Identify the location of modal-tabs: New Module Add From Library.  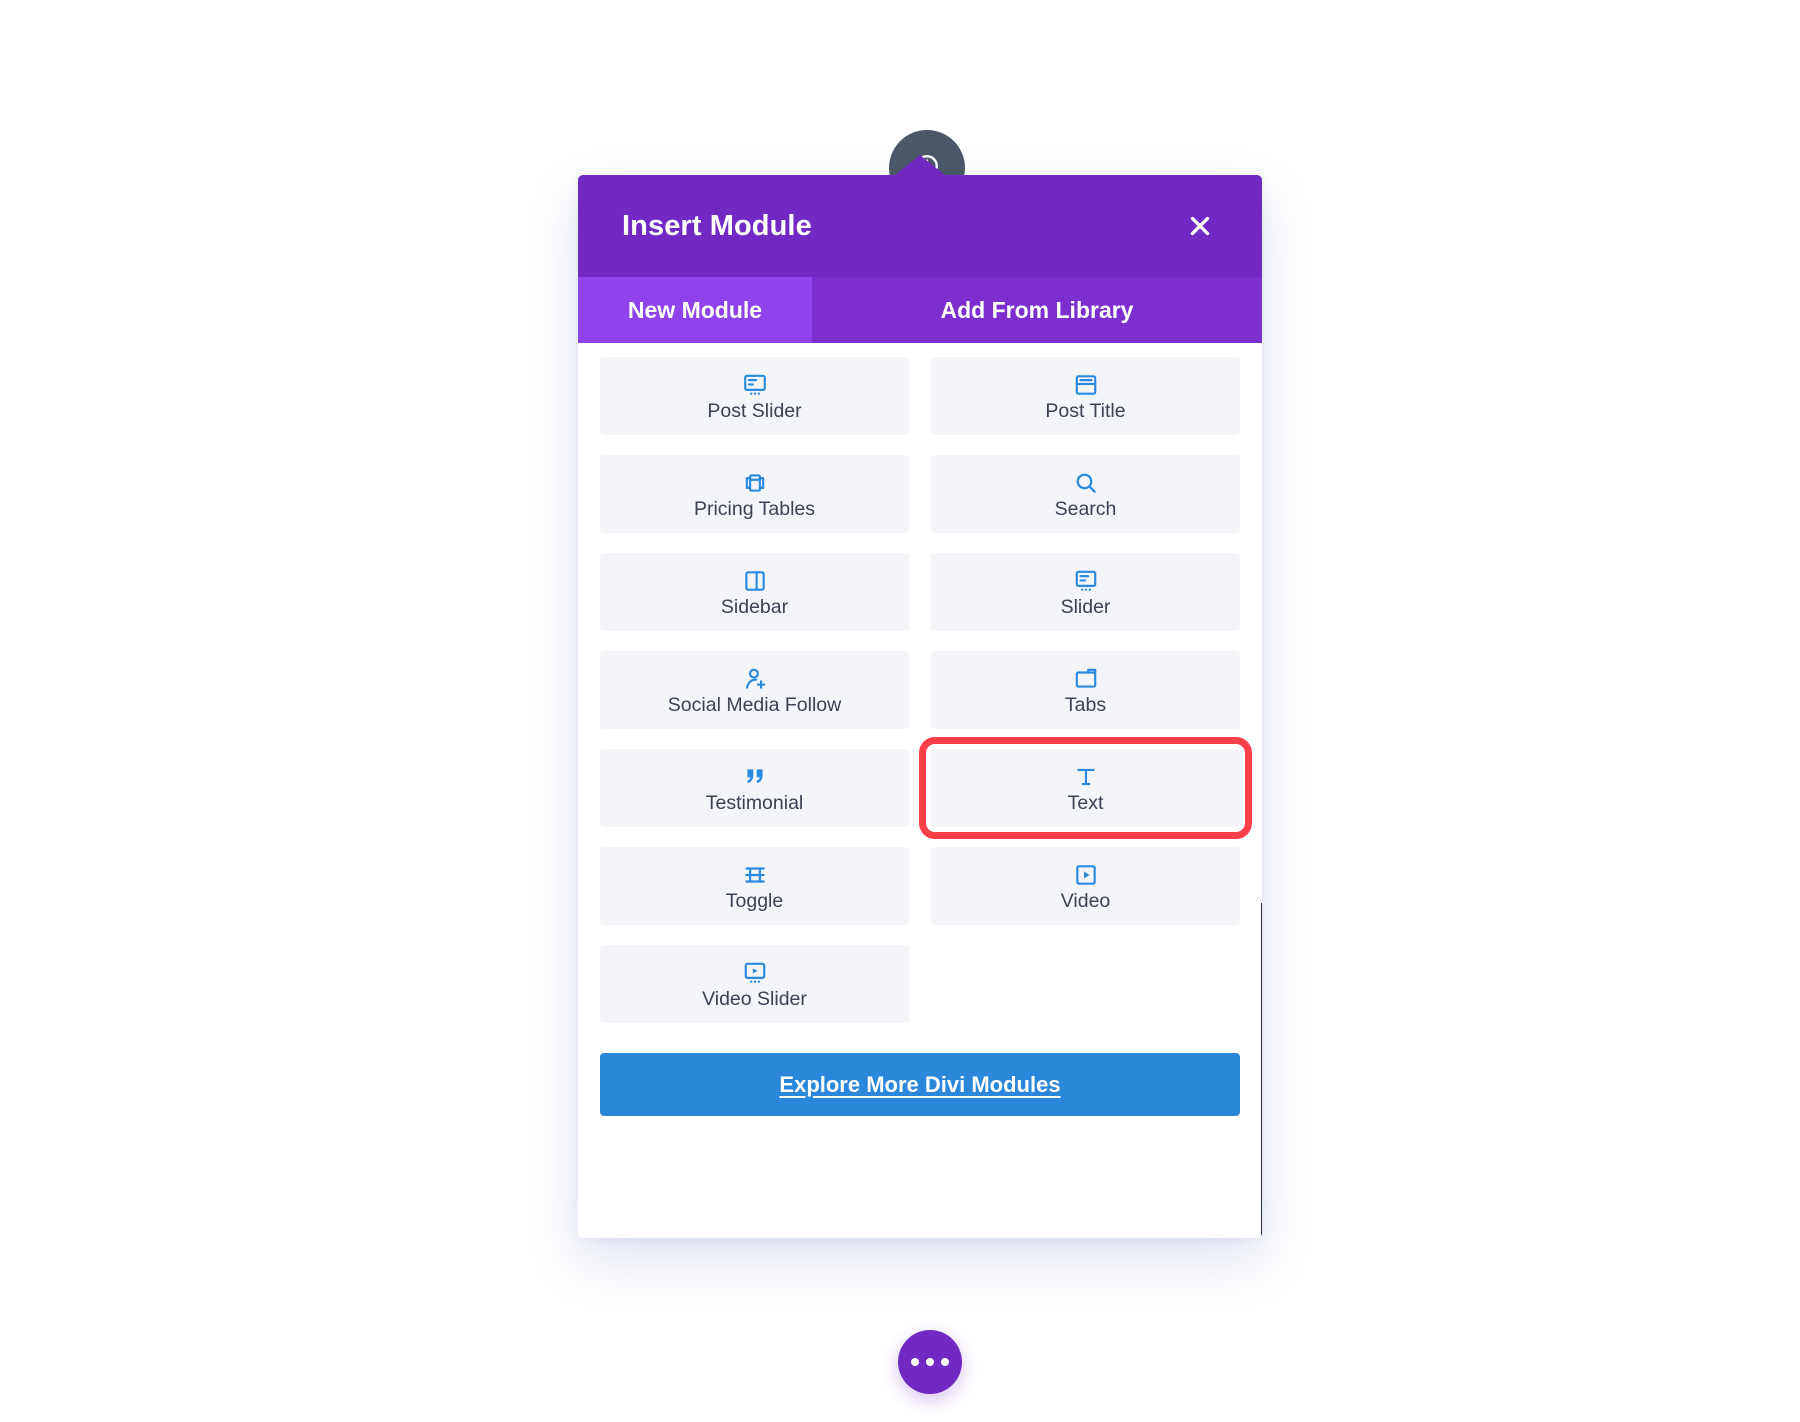
(920, 310).